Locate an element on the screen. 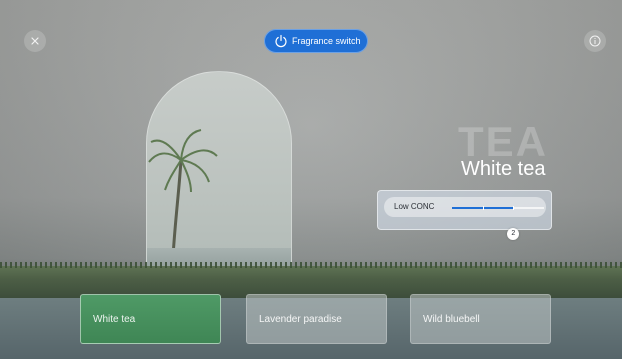 Image resolution: width=622 pixels, height=359 pixels. arch-window is located at coordinates (219, 170).